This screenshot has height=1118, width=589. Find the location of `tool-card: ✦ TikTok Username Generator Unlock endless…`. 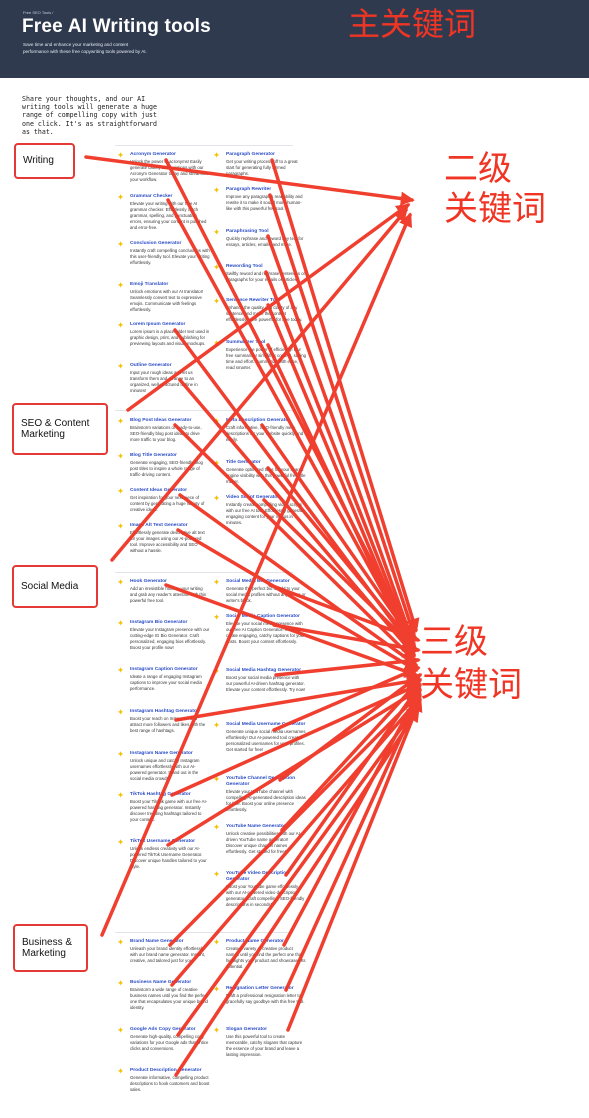

tool-card: ✦ TikTok Username Generator Unlock endless… is located at coordinates (163, 854).